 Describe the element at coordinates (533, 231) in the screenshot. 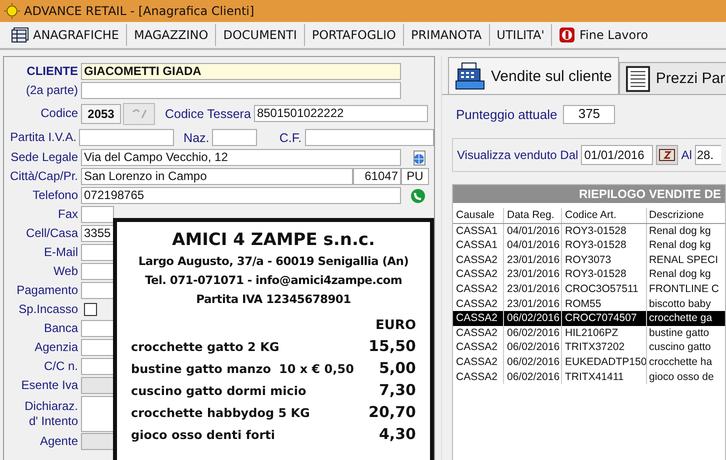

I see `table-cell: 04/01/2016` at that location.